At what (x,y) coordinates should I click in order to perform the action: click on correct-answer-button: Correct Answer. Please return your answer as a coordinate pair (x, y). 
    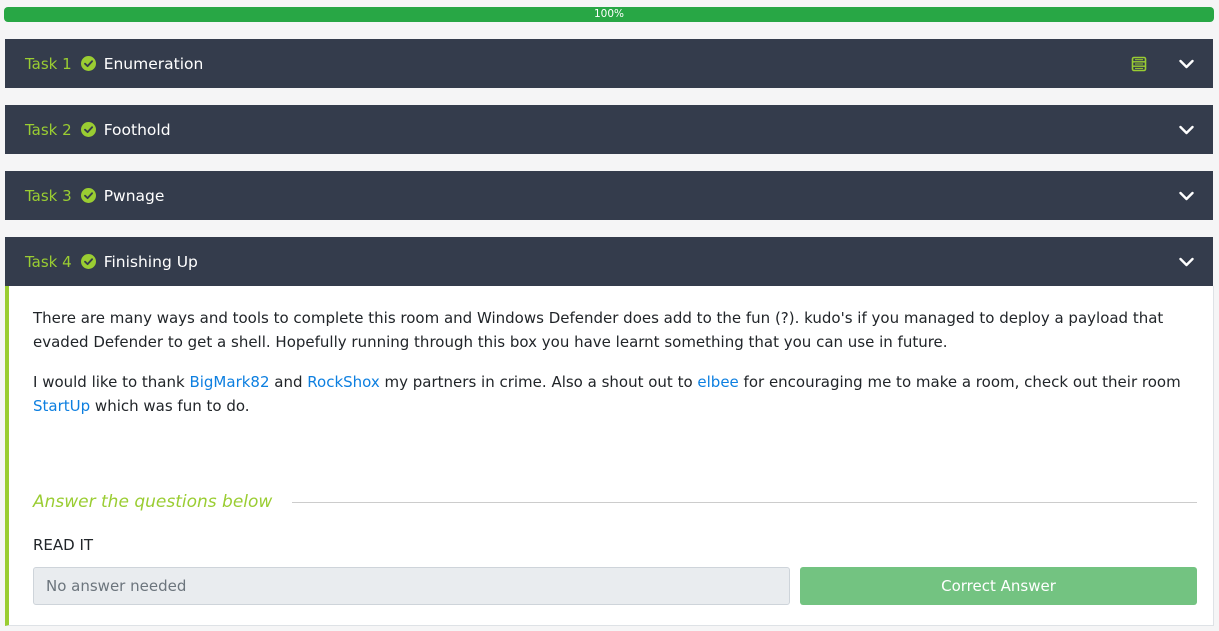
    Looking at the image, I should click on (998, 586).